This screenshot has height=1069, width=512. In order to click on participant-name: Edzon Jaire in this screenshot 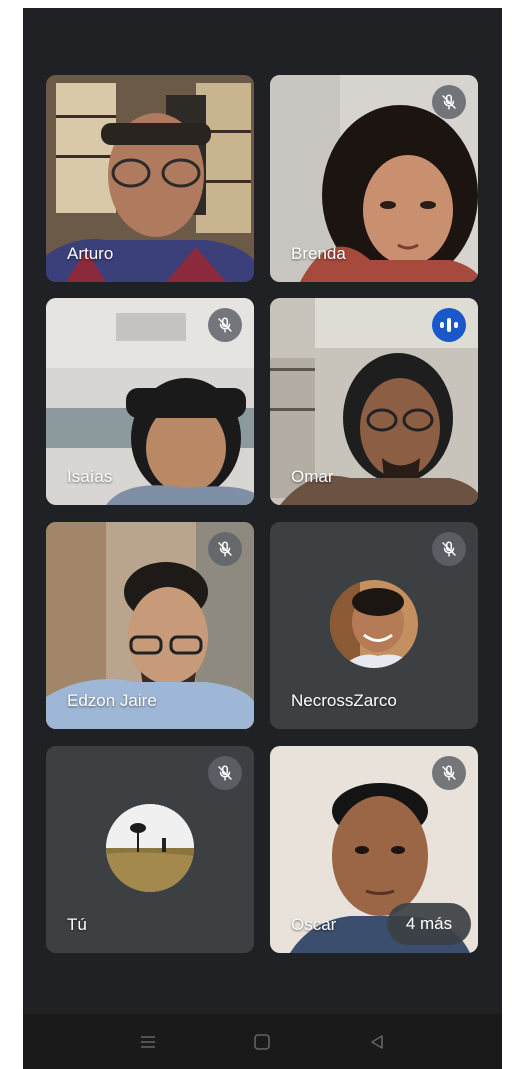, I will do `click(112, 700)`.